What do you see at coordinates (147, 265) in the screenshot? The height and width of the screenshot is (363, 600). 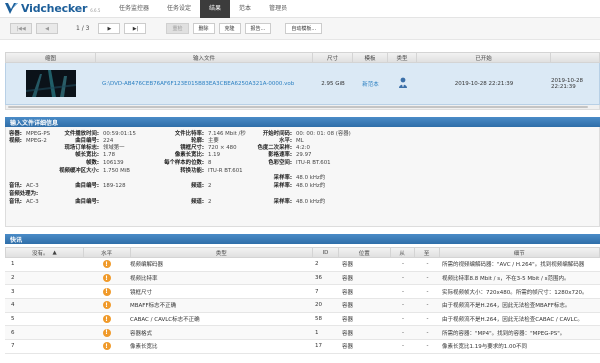 I see `row-type: 视频编解码器` at bounding box center [147, 265].